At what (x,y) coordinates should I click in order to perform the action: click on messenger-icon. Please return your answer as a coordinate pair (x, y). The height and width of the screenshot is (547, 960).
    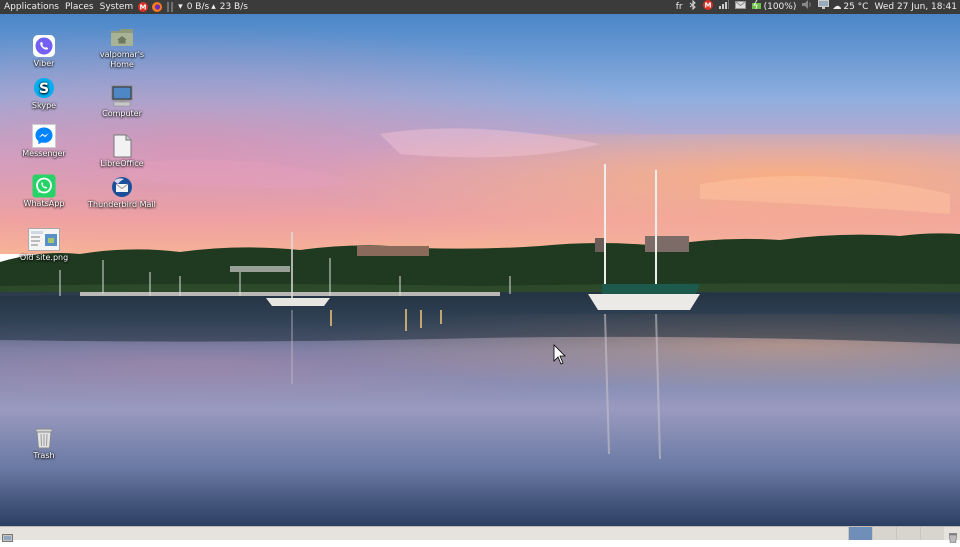
    Looking at the image, I should click on (44, 136).